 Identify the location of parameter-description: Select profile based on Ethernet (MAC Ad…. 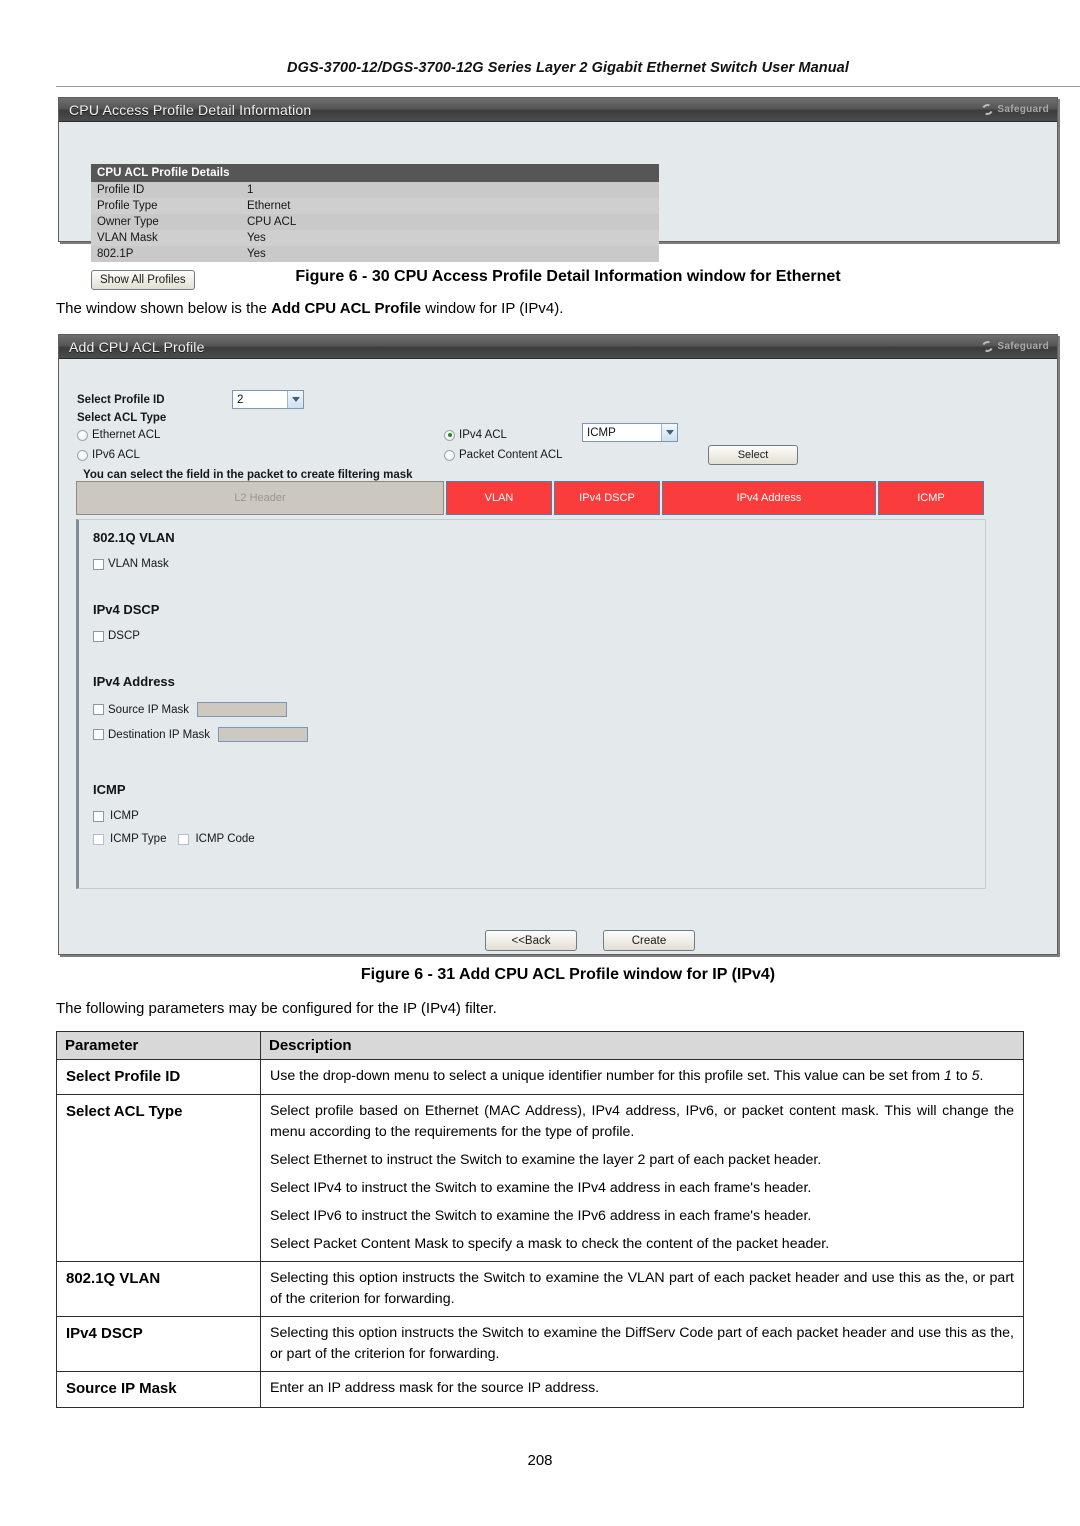
(642, 1178).